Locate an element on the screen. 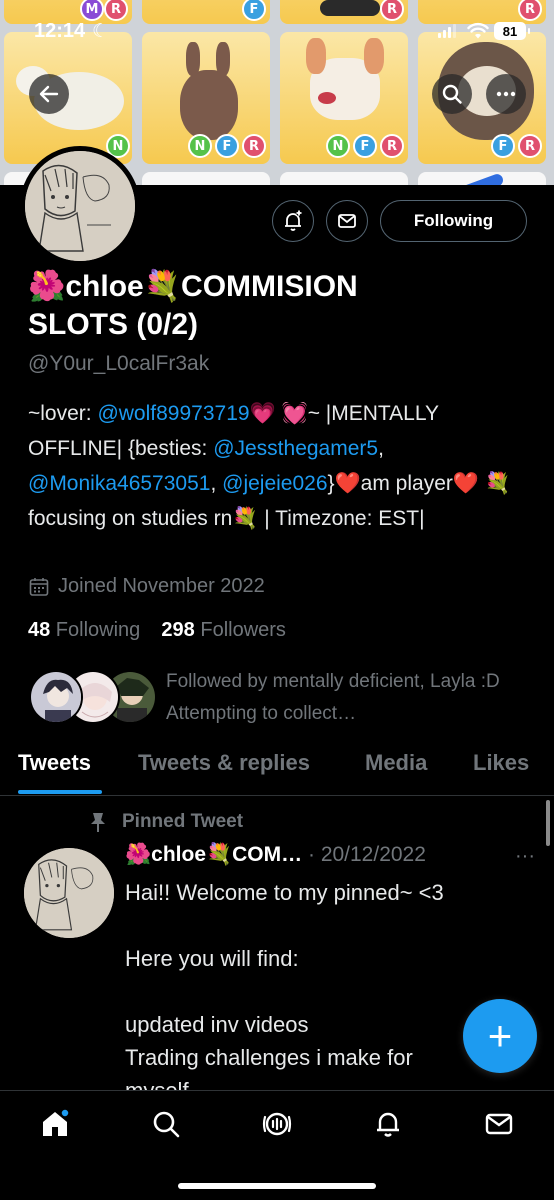 The height and width of the screenshot is (1200, 554). nav-home is located at coordinates (55, 1124).